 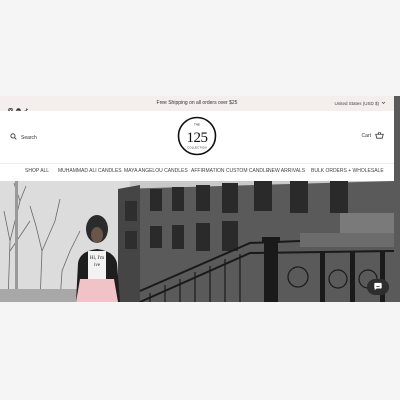 I want to click on cart-label: Cart, so click(x=366, y=136).